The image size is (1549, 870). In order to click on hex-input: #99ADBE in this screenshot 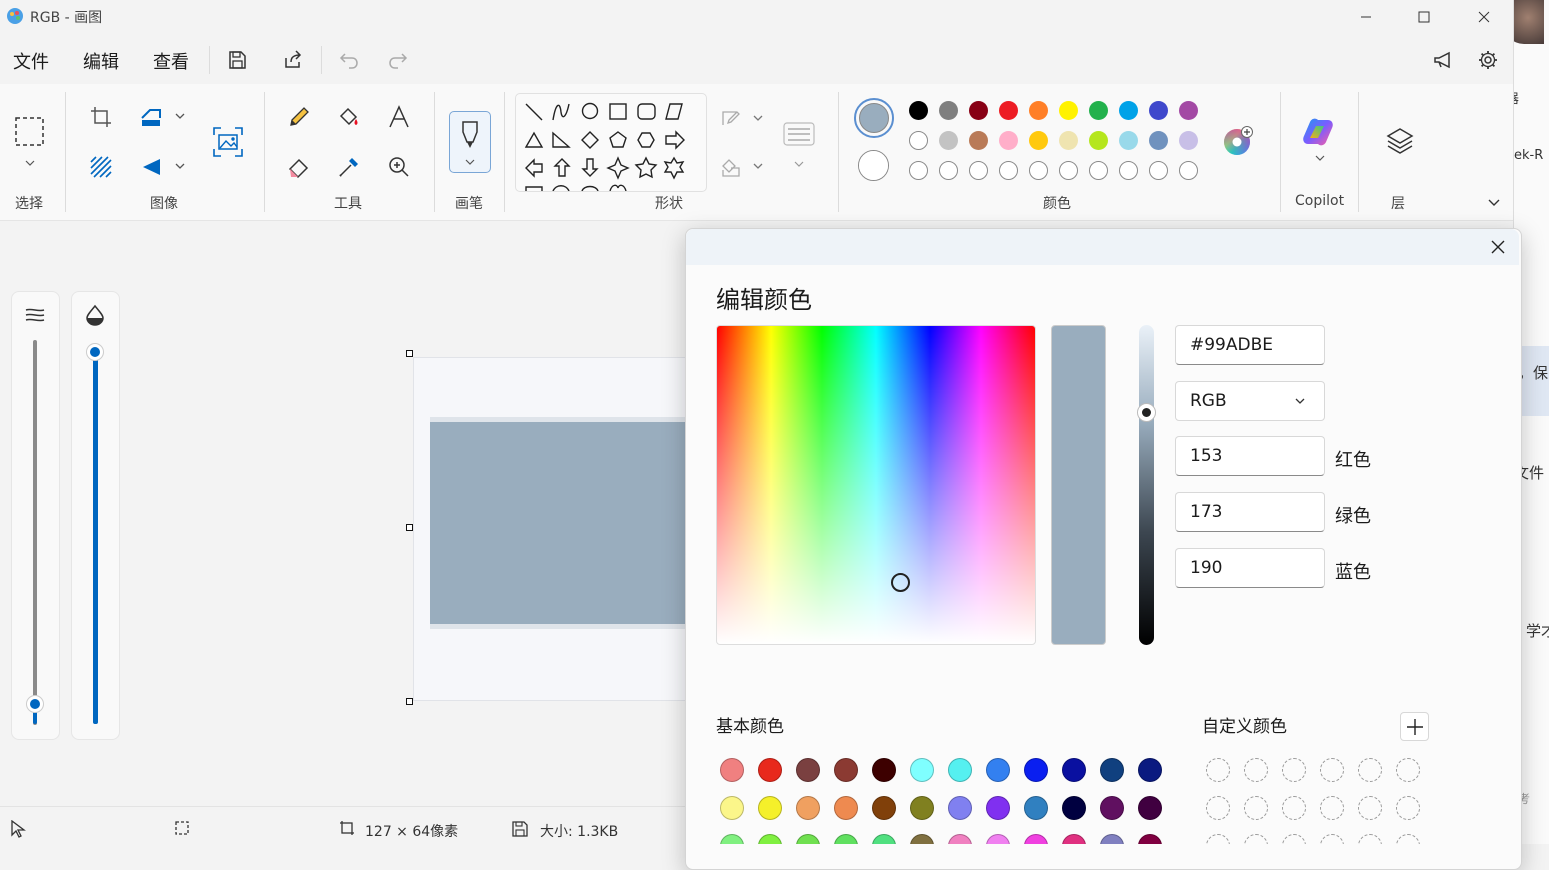, I will do `click(1250, 345)`.